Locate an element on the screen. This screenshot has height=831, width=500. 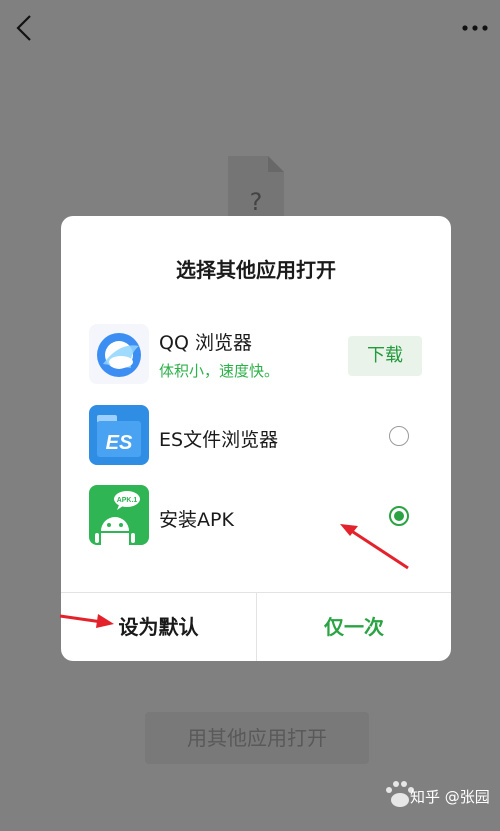
app-name: QQ 浏览器 is located at coordinates (205, 343).